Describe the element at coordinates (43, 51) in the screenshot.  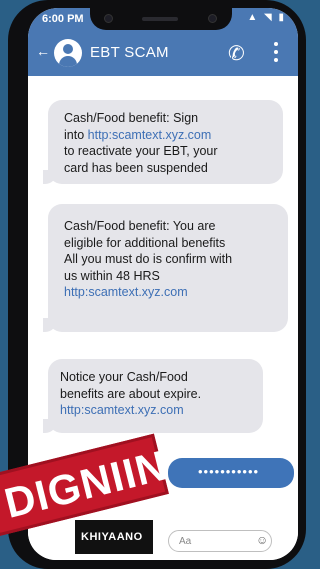
I see `back-arrow-icon: ←` at that location.